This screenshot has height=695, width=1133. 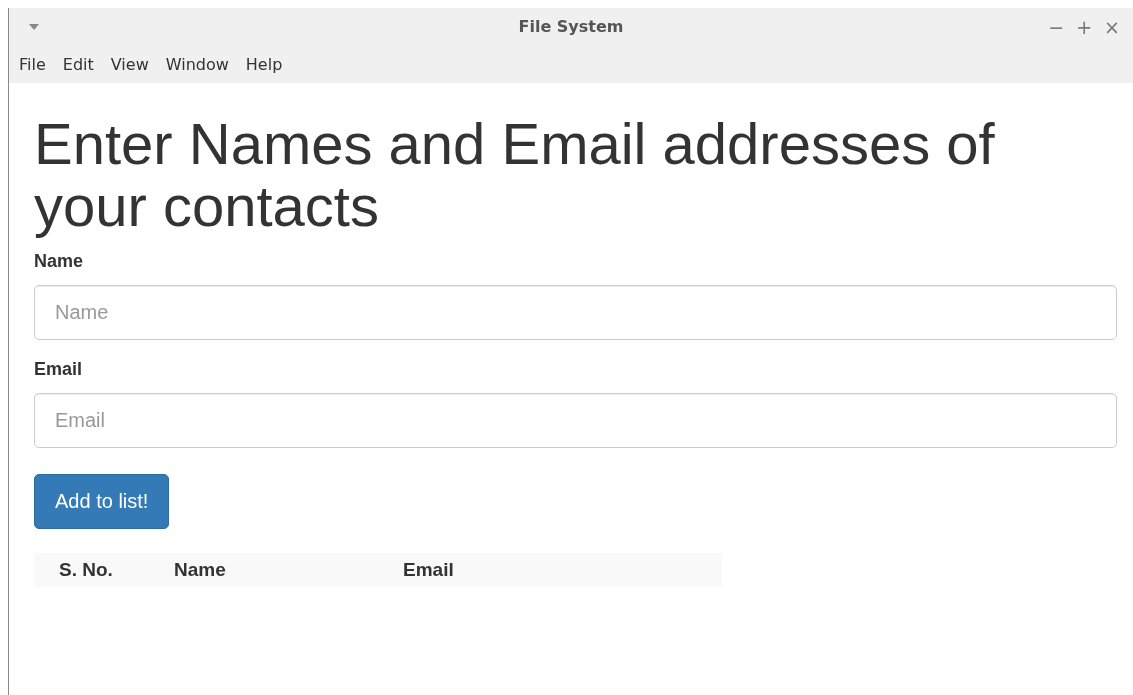 I want to click on window-title: File System, so click(x=571, y=26).